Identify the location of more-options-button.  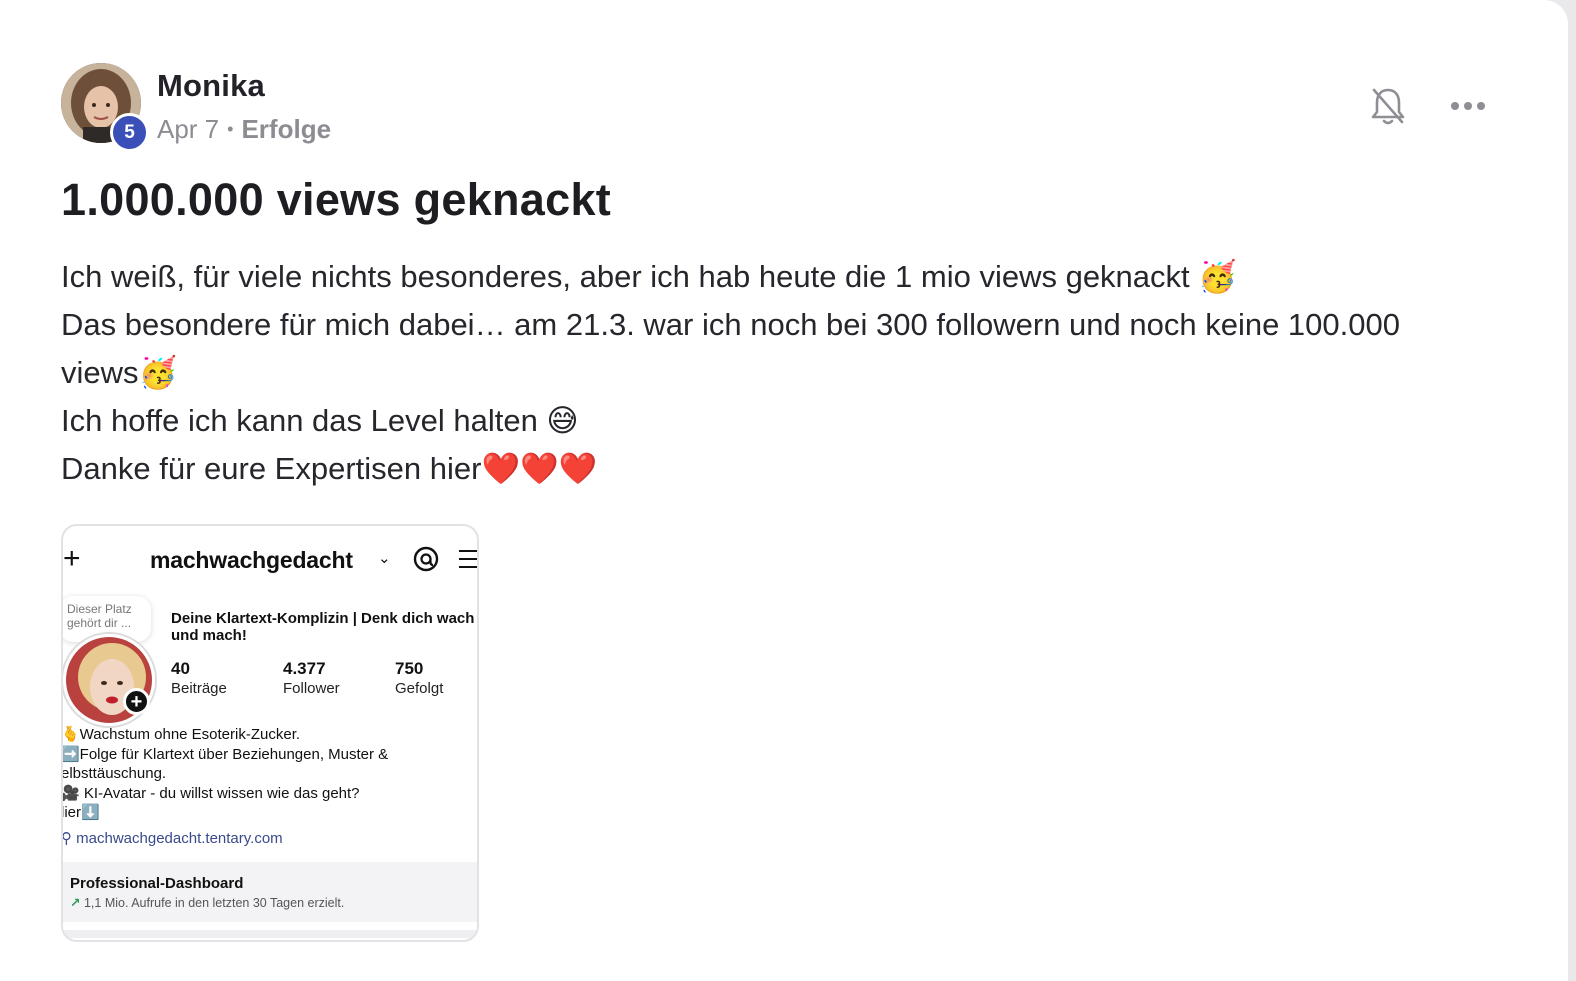
(1468, 106).